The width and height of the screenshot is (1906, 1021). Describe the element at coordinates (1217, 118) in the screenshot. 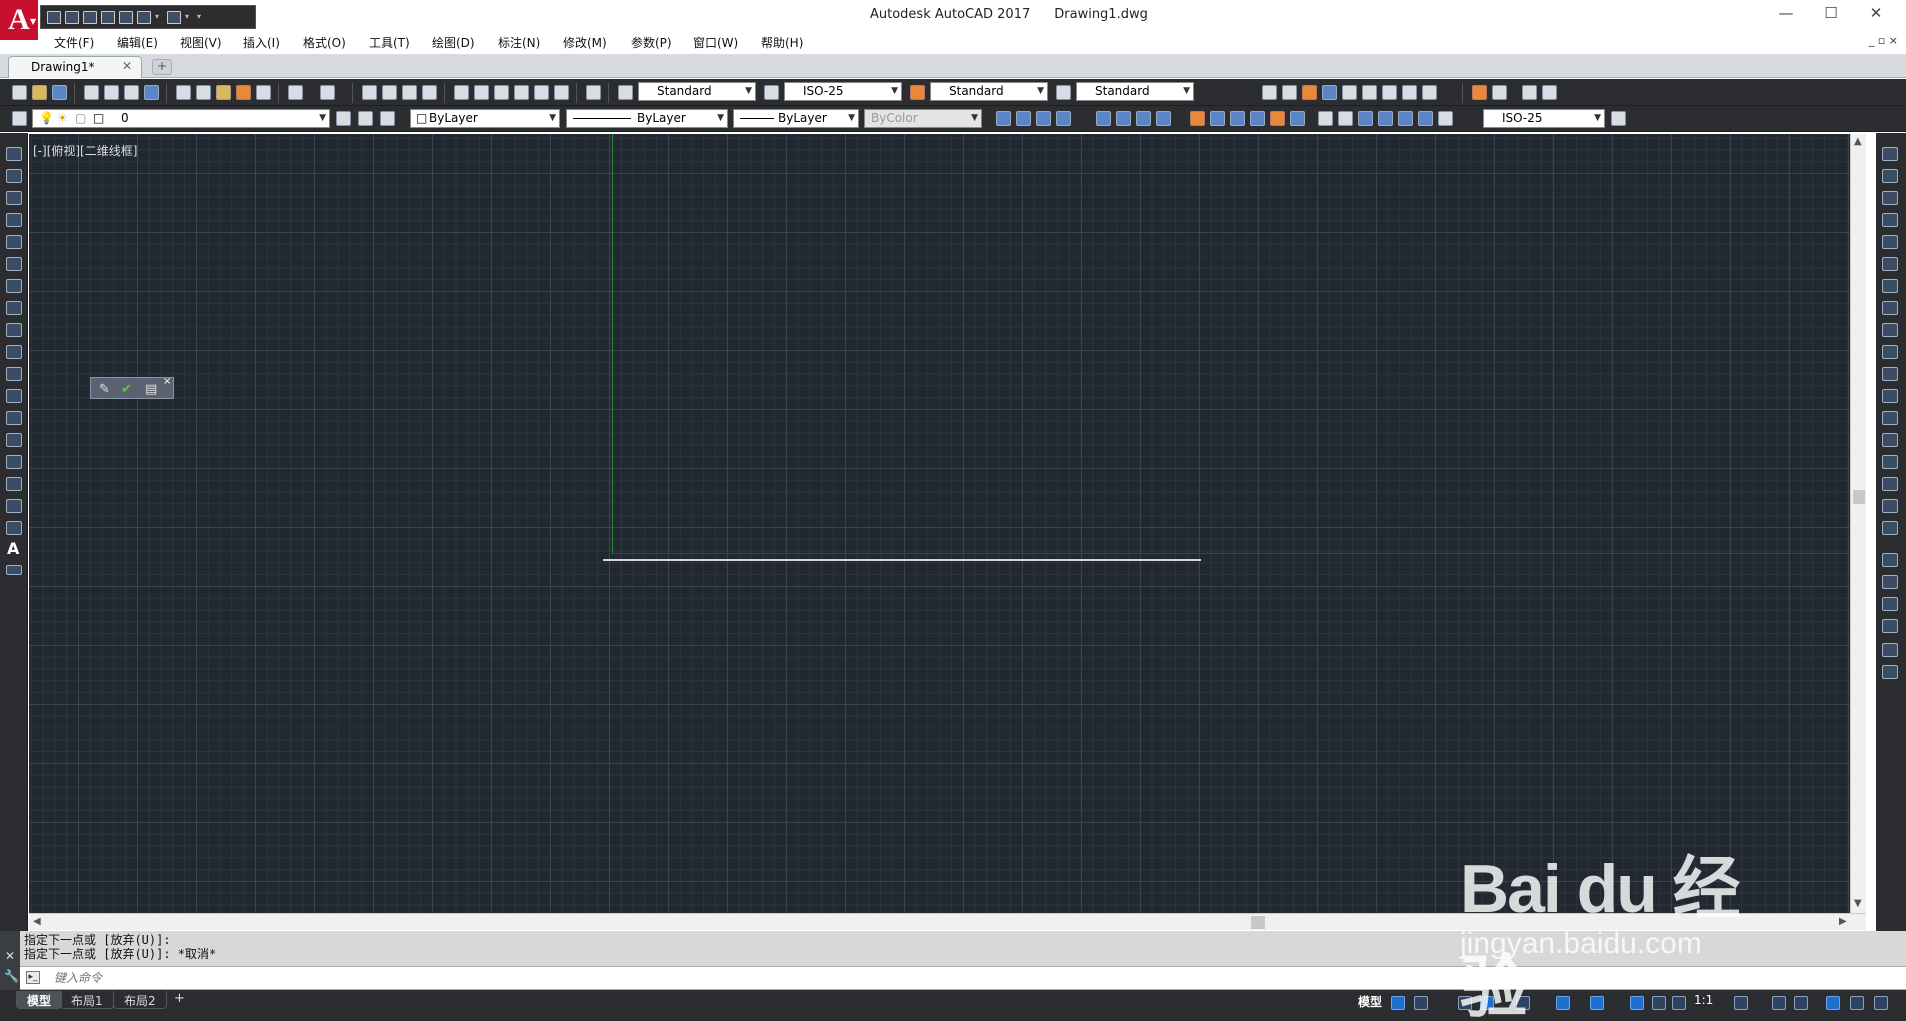

I see `baseline-dimension-icon` at that location.